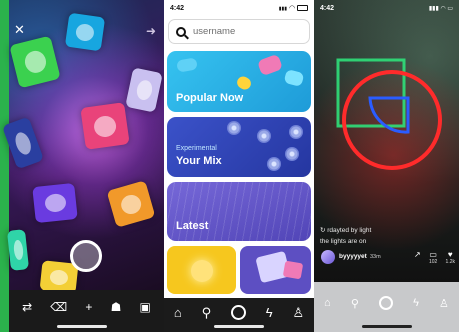  I want to click on status-icons: ▮▮▮ ◠, so click(293, 8).